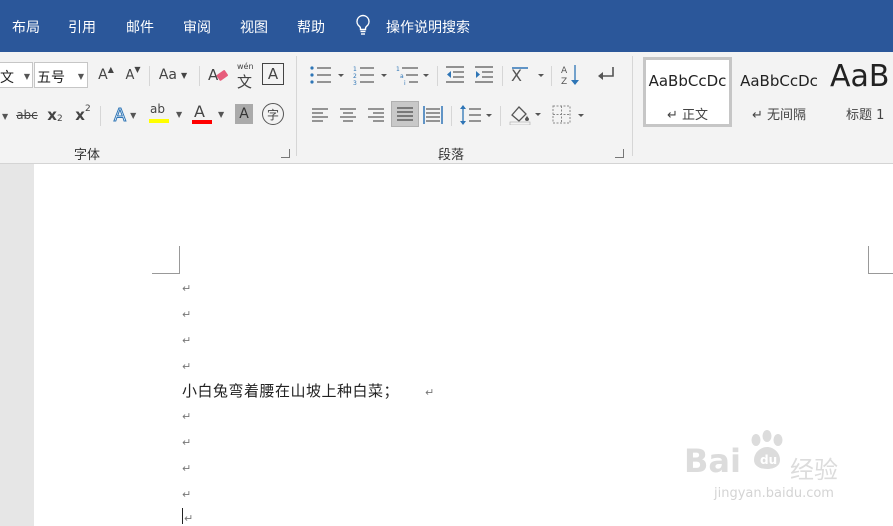 Image resolution: width=893 pixels, height=526 pixels. What do you see at coordinates (159, 121) in the screenshot?
I see `highlight-color-bar` at bounding box center [159, 121].